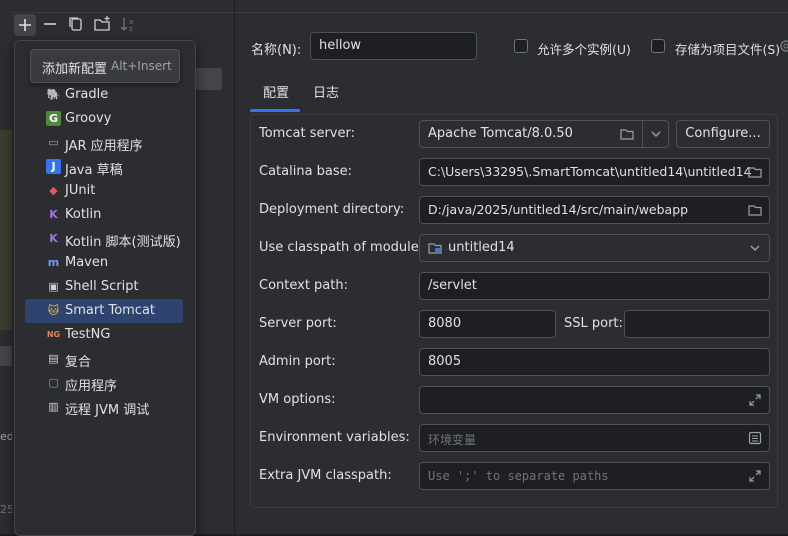 This screenshot has width=788, height=536. I want to click on admin-port-field: 8005, so click(594, 362).